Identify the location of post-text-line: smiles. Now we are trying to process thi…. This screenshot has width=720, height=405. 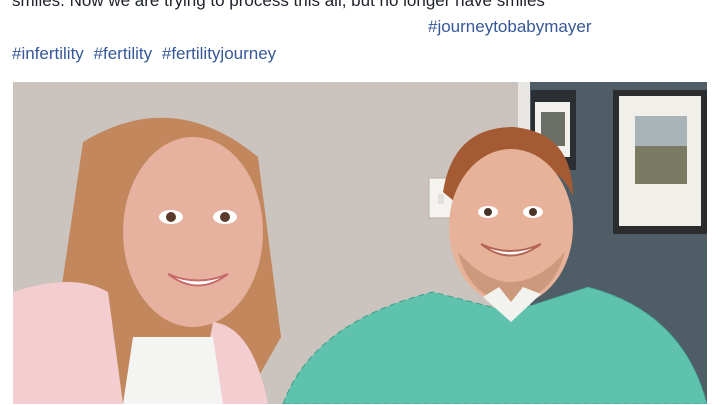
(278, 5).